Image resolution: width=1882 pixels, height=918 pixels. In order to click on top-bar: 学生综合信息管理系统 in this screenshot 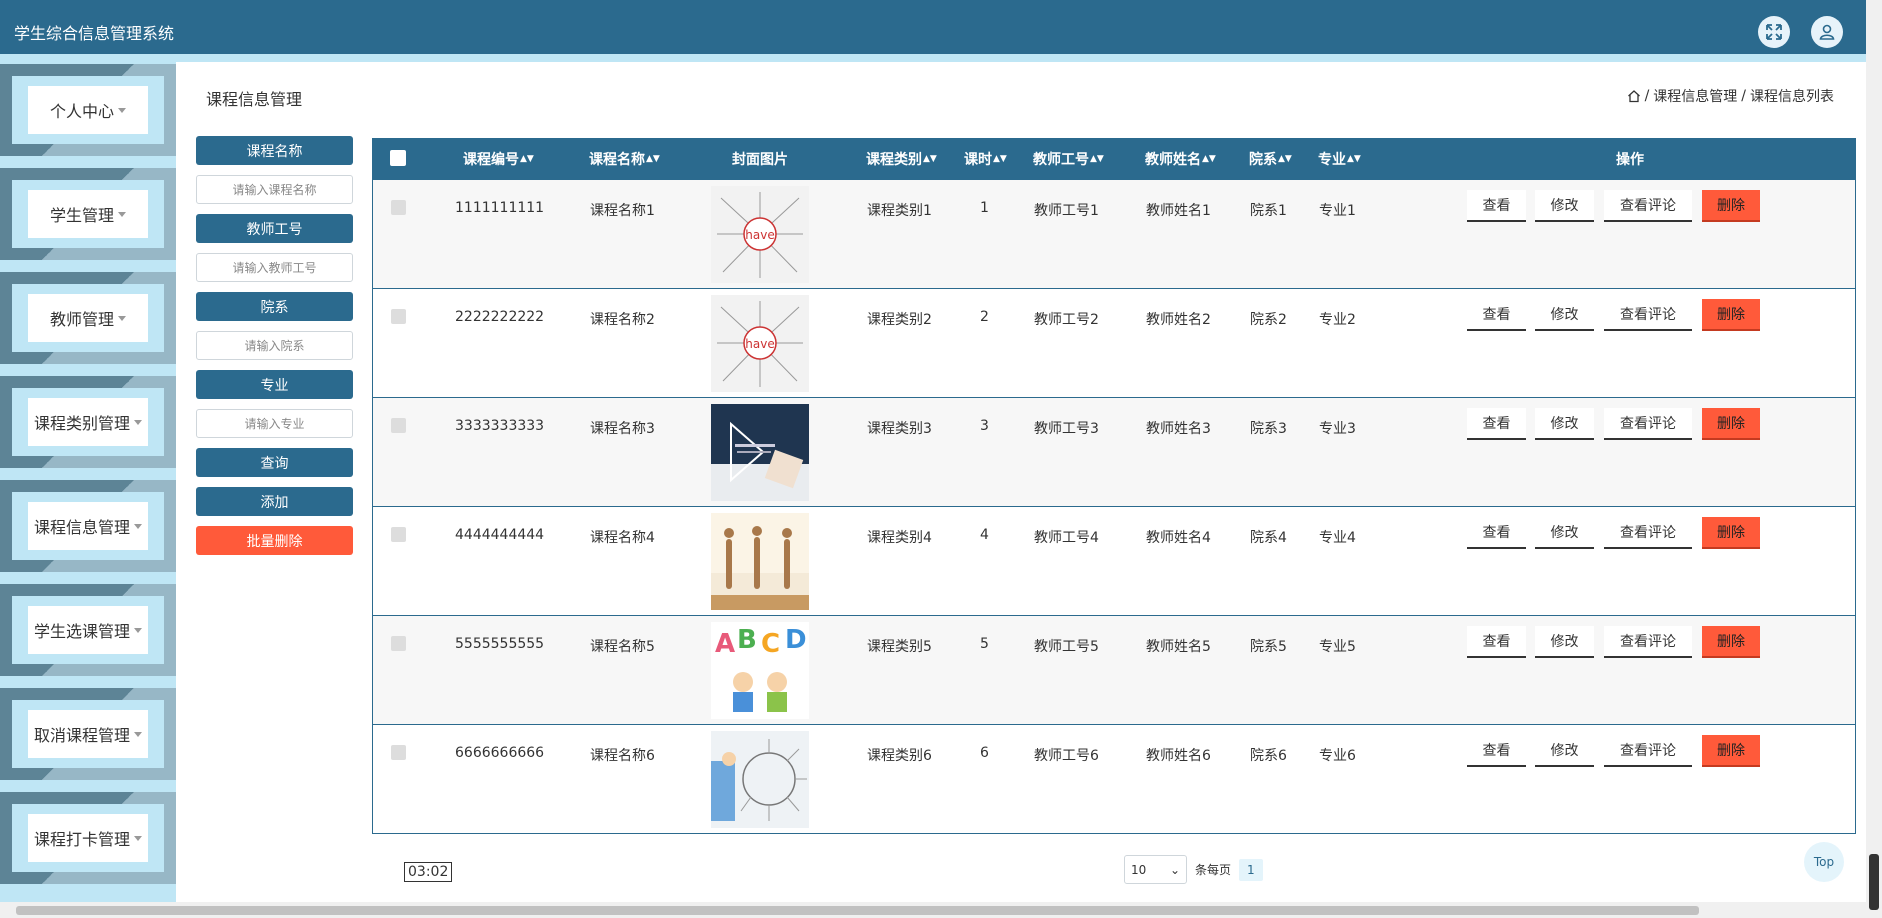, I will do `click(933, 31)`.